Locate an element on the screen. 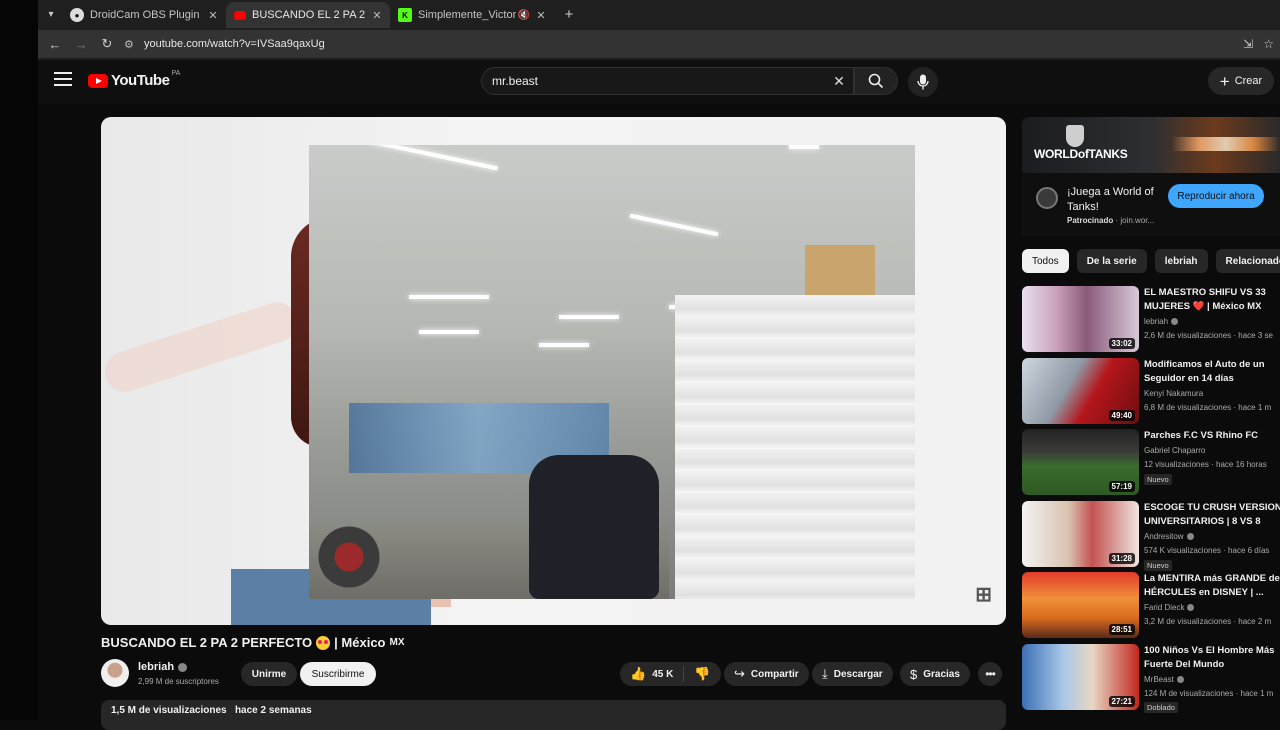  tab-title: BUSCANDO EL 2 PA 2 PERFECTO is located at coordinates (309, 15).